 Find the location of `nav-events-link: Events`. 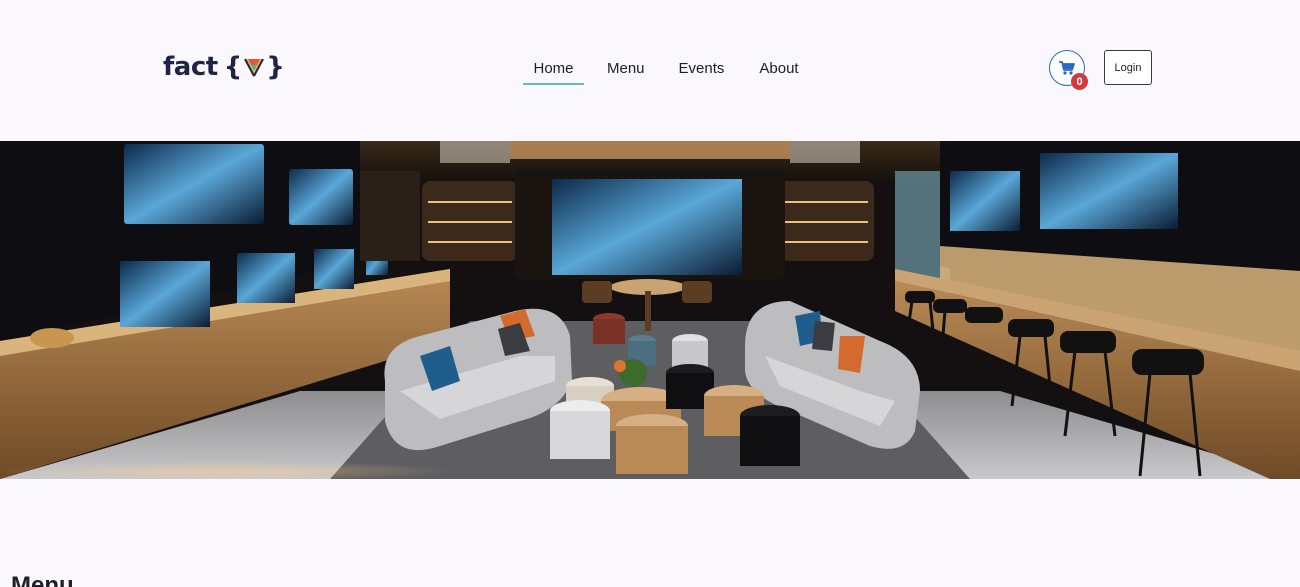

nav-events-link: Events is located at coordinates (702, 71).